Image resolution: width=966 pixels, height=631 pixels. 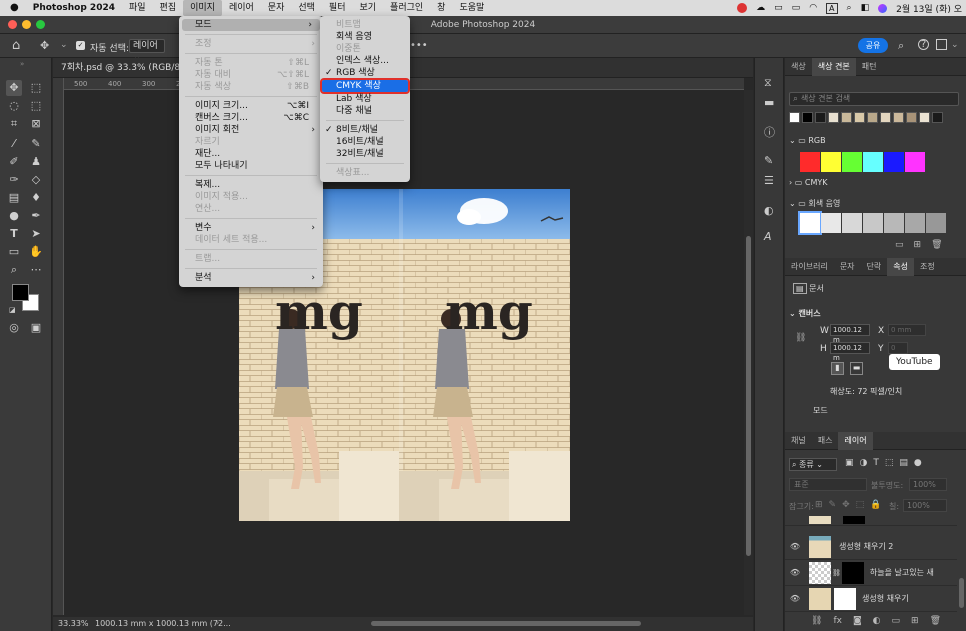 What do you see at coordinates (251, 278) in the screenshot?
I see `image-menu-item: 분석 ›` at bounding box center [251, 278].